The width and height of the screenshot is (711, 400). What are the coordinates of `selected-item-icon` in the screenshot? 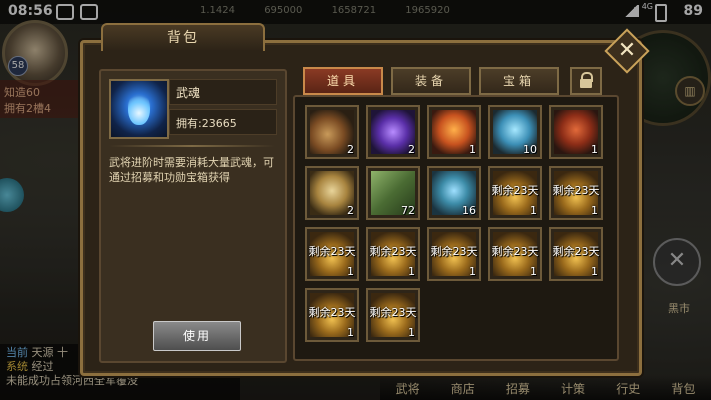 It's located at (139, 109).